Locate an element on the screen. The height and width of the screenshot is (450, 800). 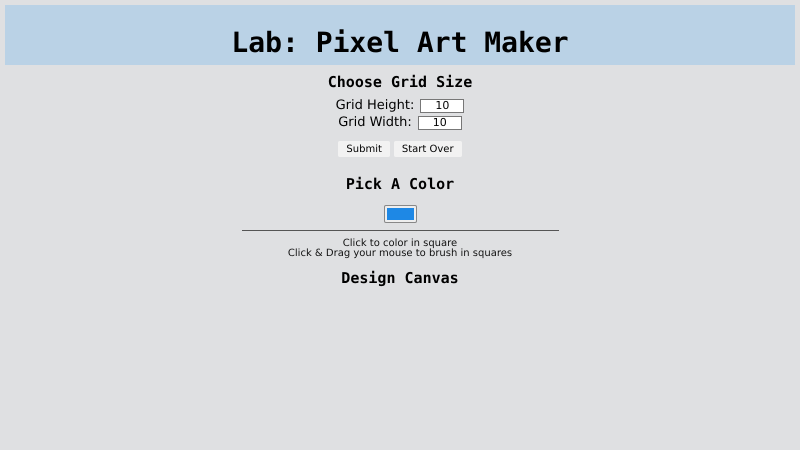
section-heading: Choose Grid Size is located at coordinates (400, 82).